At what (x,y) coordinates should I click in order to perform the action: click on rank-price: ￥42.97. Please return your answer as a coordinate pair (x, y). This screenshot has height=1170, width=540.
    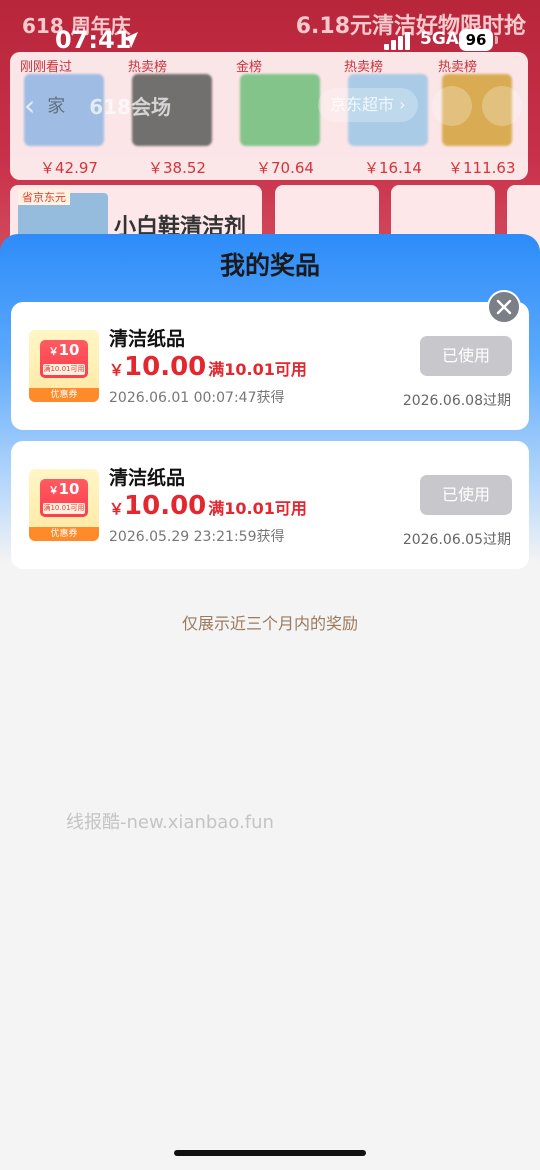
    Looking at the image, I should click on (69, 168).